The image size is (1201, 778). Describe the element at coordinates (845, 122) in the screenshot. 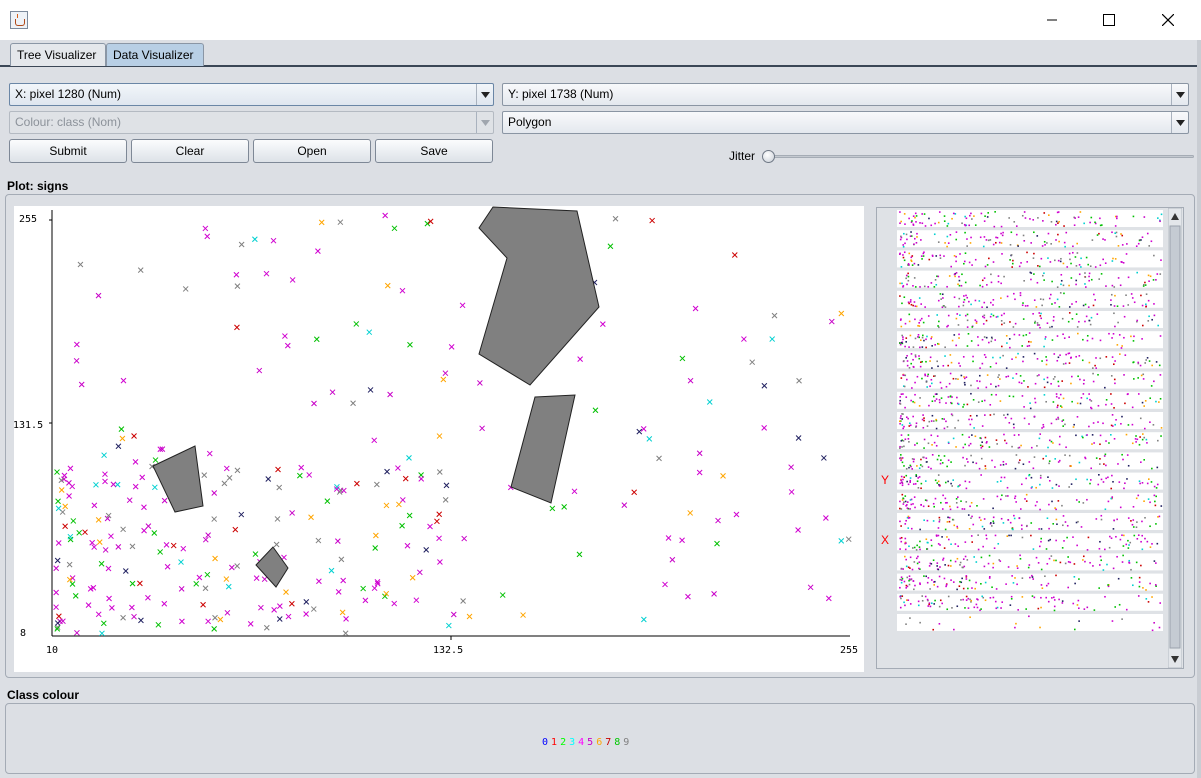

I see `shape-select: Polygon` at that location.